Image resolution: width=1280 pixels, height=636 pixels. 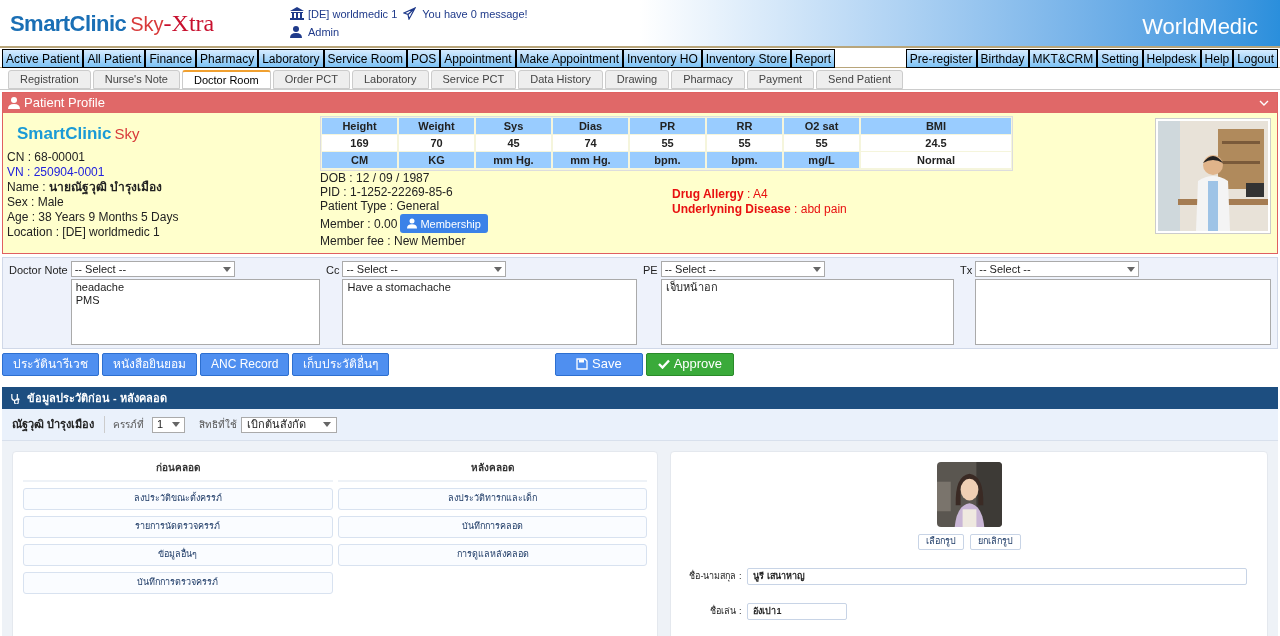 I want to click on patient-info: Name : นายณัฐวุฒิ บำรุงเมือง, so click(x=85, y=187).